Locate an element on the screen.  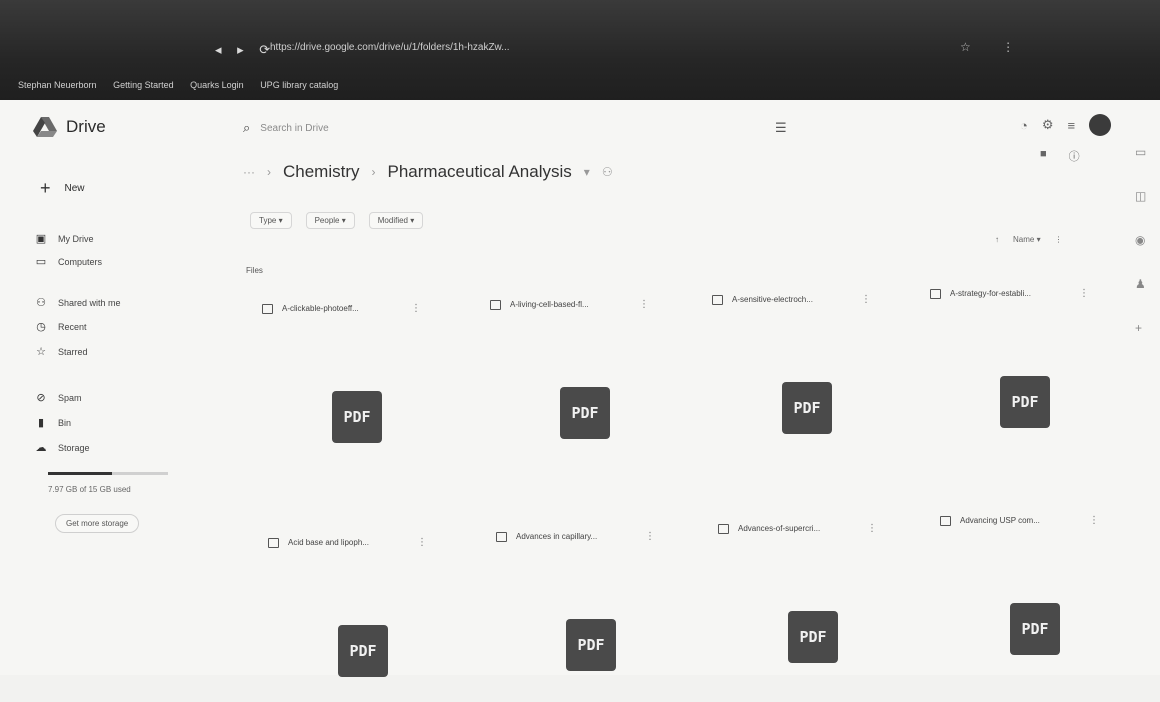
settings-icon: ⚙ is located at coordinates (1048, 125).